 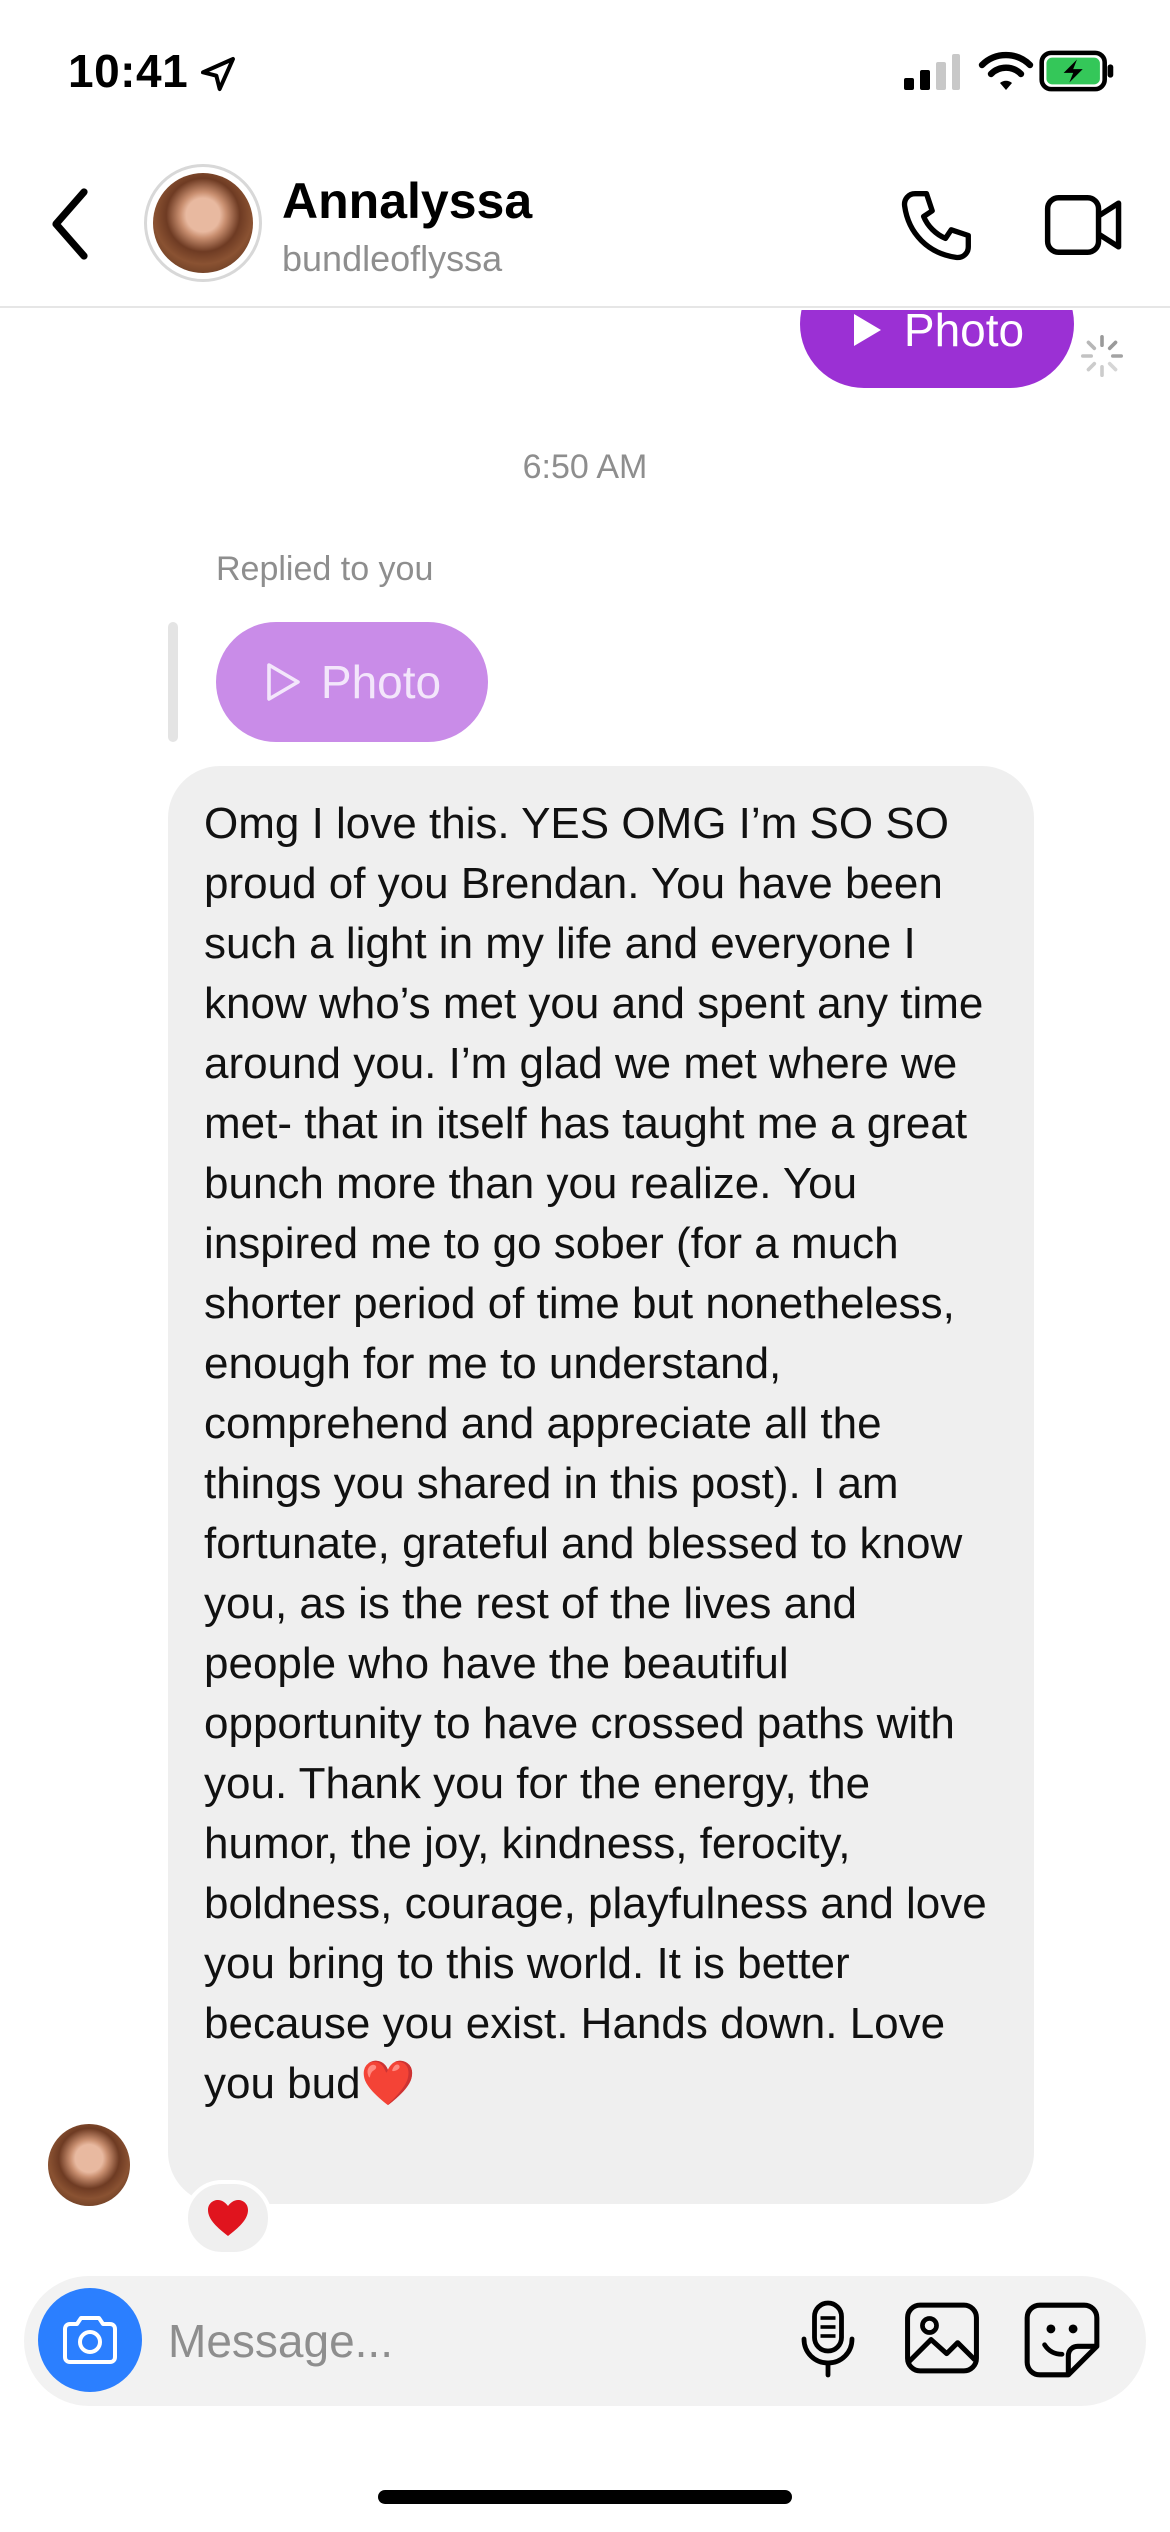 What do you see at coordinates (89, 2165) in the screenshot?
I see `sender-avatar` at bounding box center [89, 2165].